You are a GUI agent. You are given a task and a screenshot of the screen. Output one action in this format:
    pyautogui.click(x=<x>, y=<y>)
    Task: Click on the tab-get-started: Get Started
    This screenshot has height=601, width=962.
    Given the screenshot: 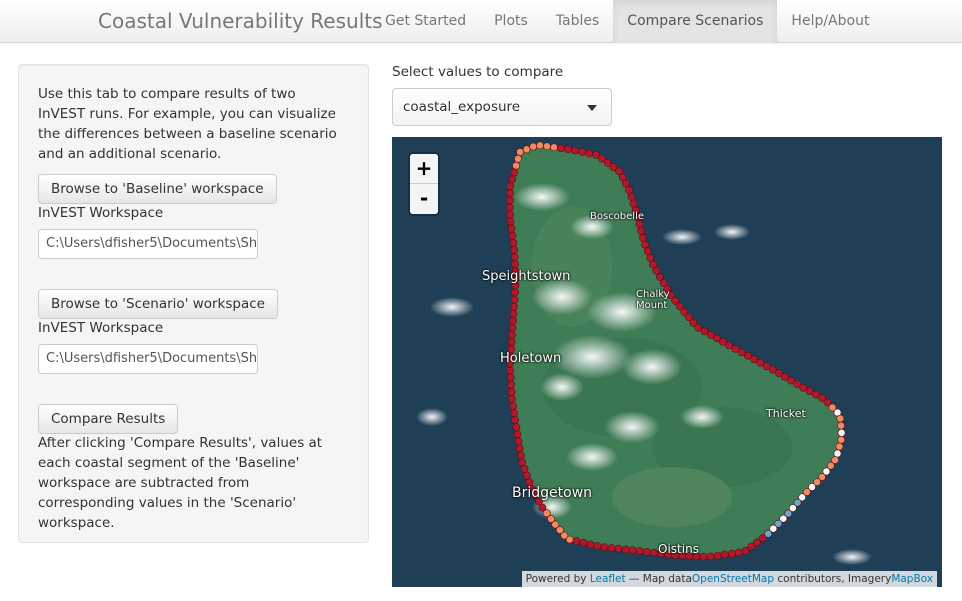 What is the action you would take?
    pyautogui.click(x=425, y=21)
    